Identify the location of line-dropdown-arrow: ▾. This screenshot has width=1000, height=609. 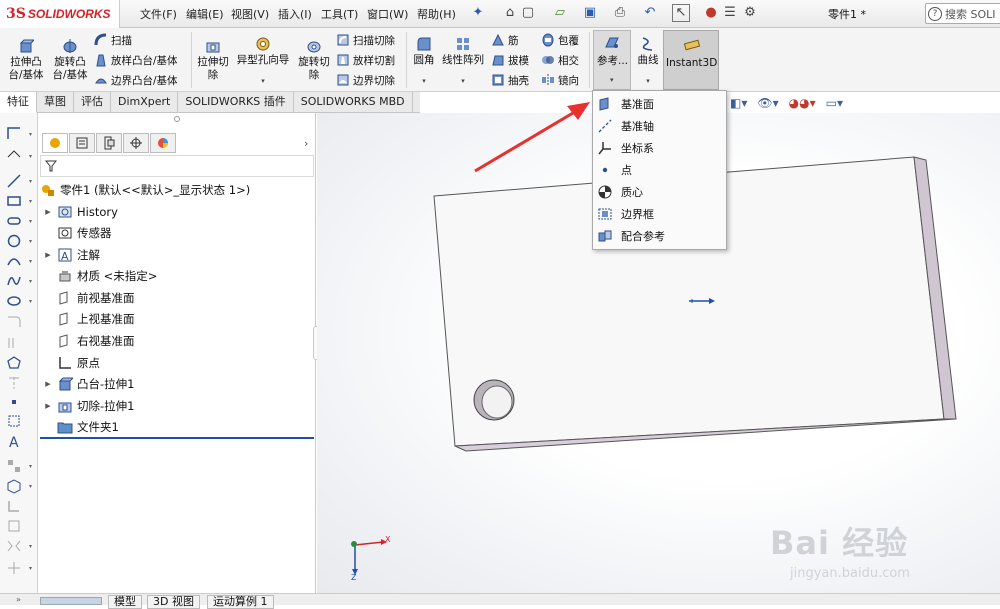
(30, 181).